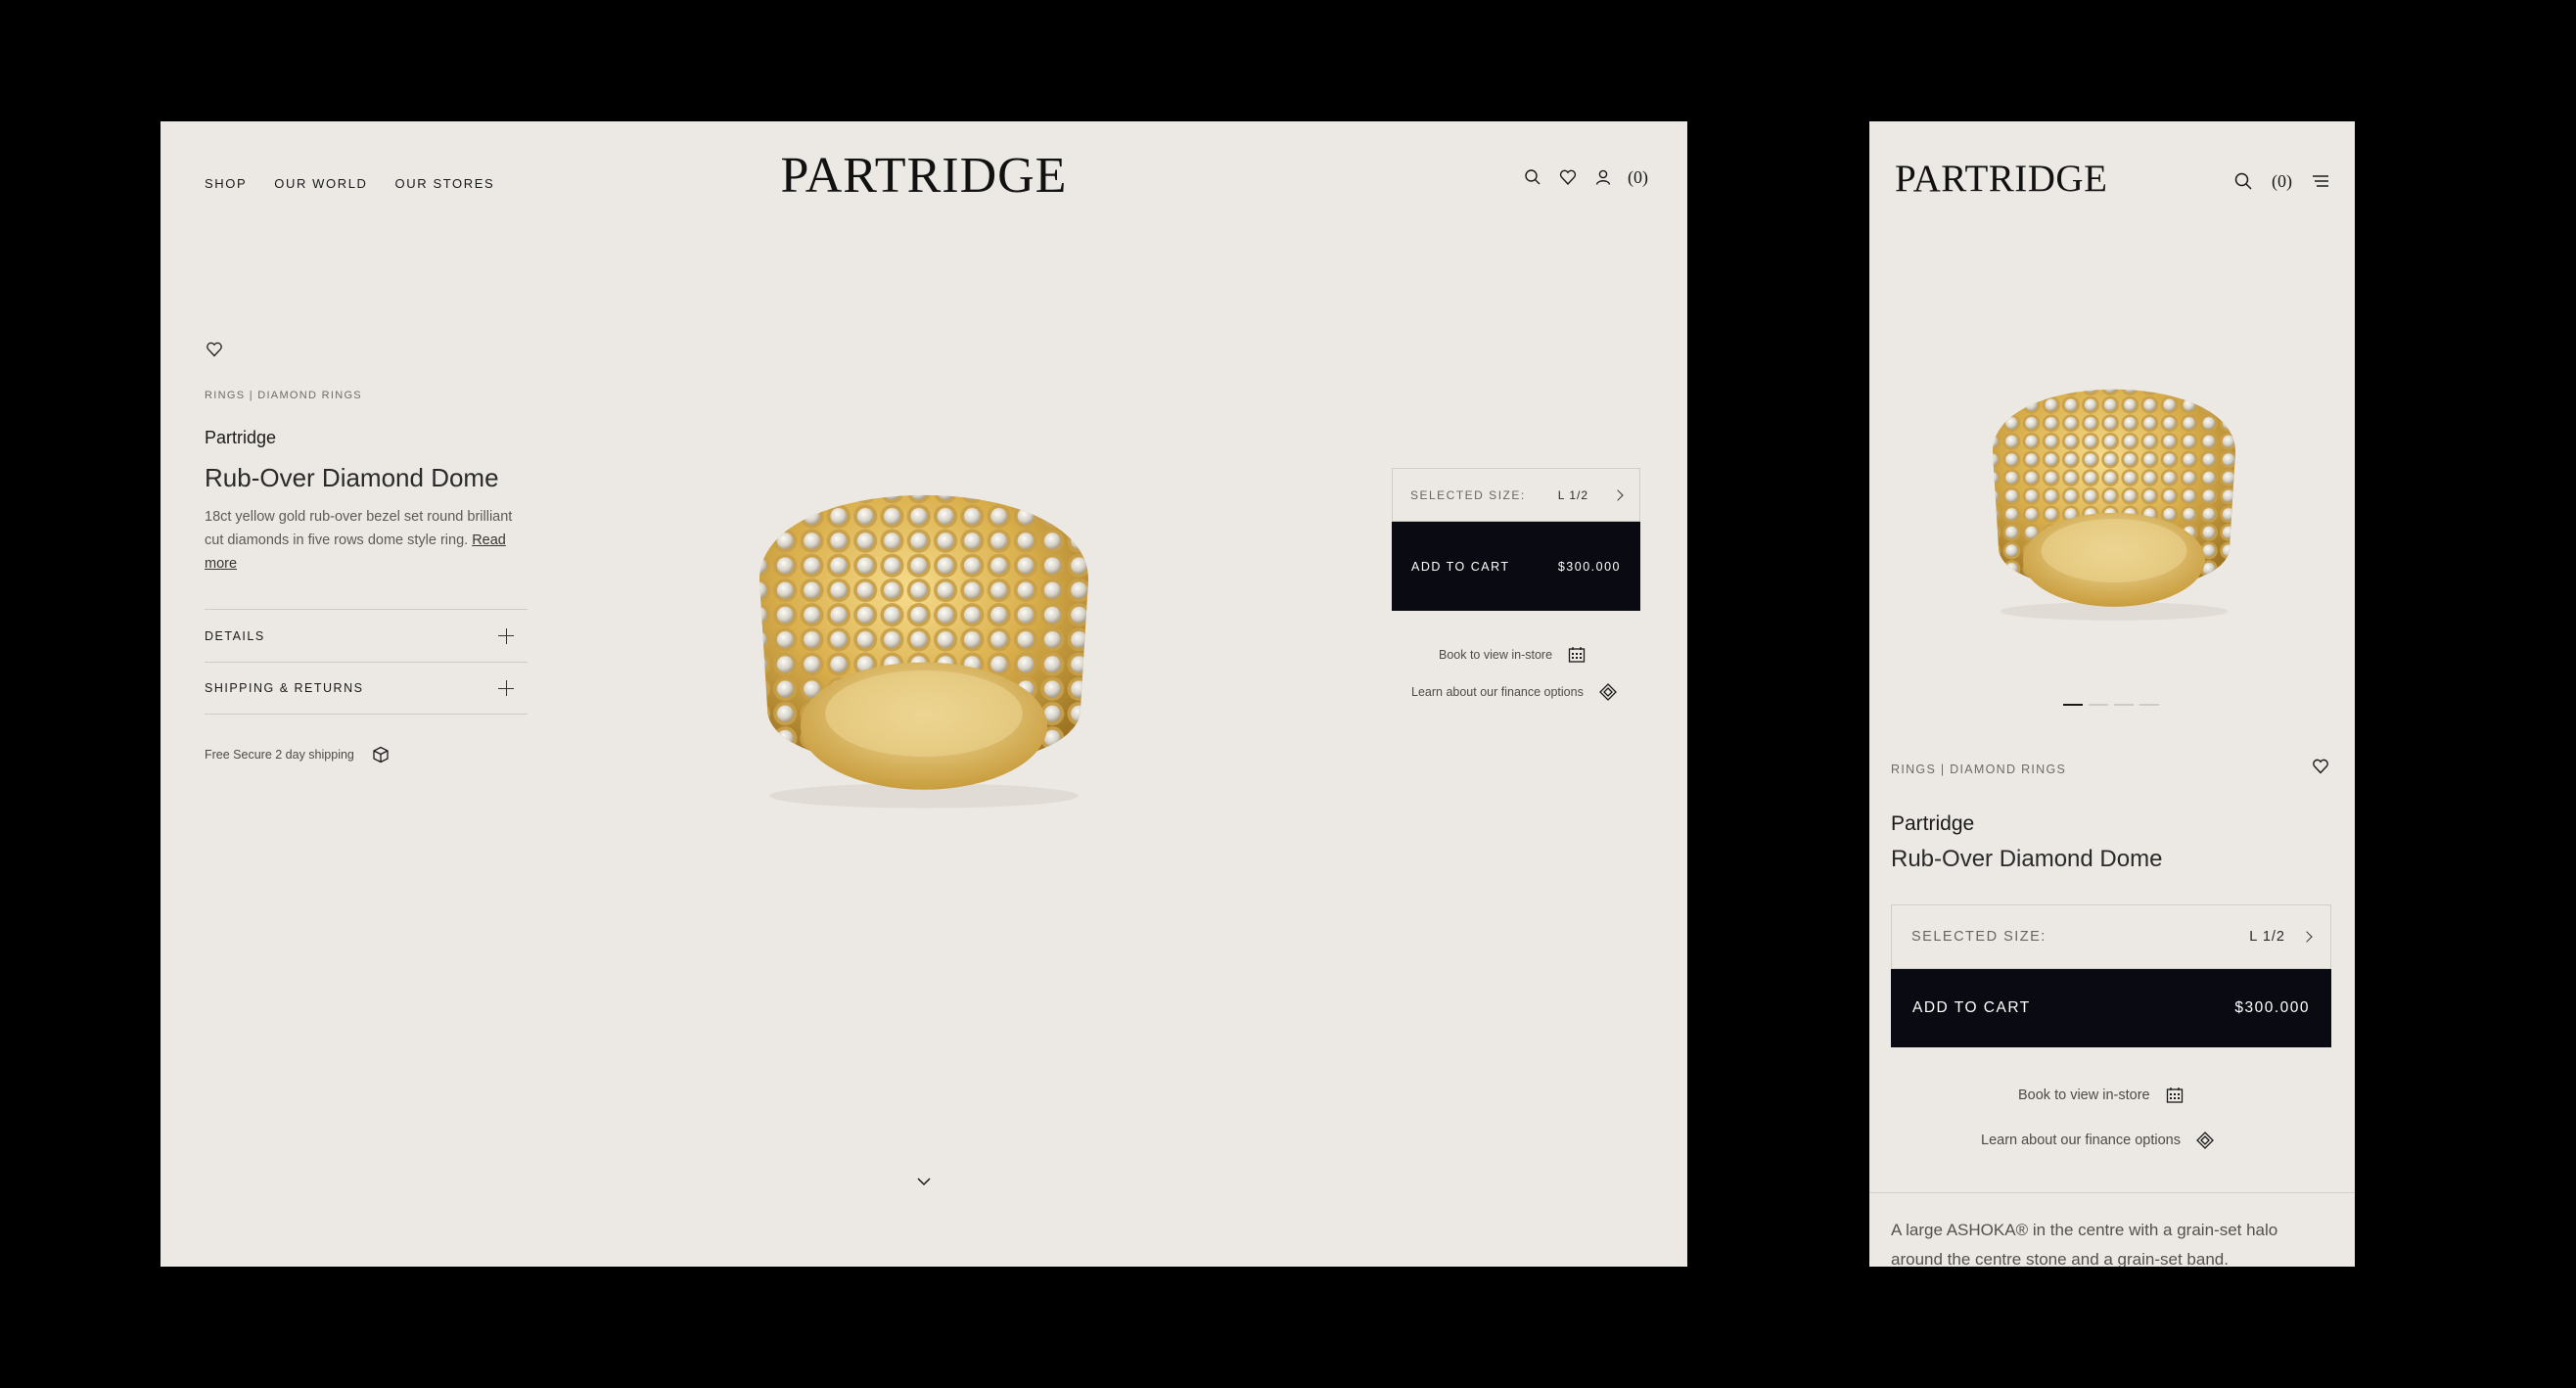 This screenshot has width=2576, height=1388. I want to click on user-icon, so click(1603, 177).